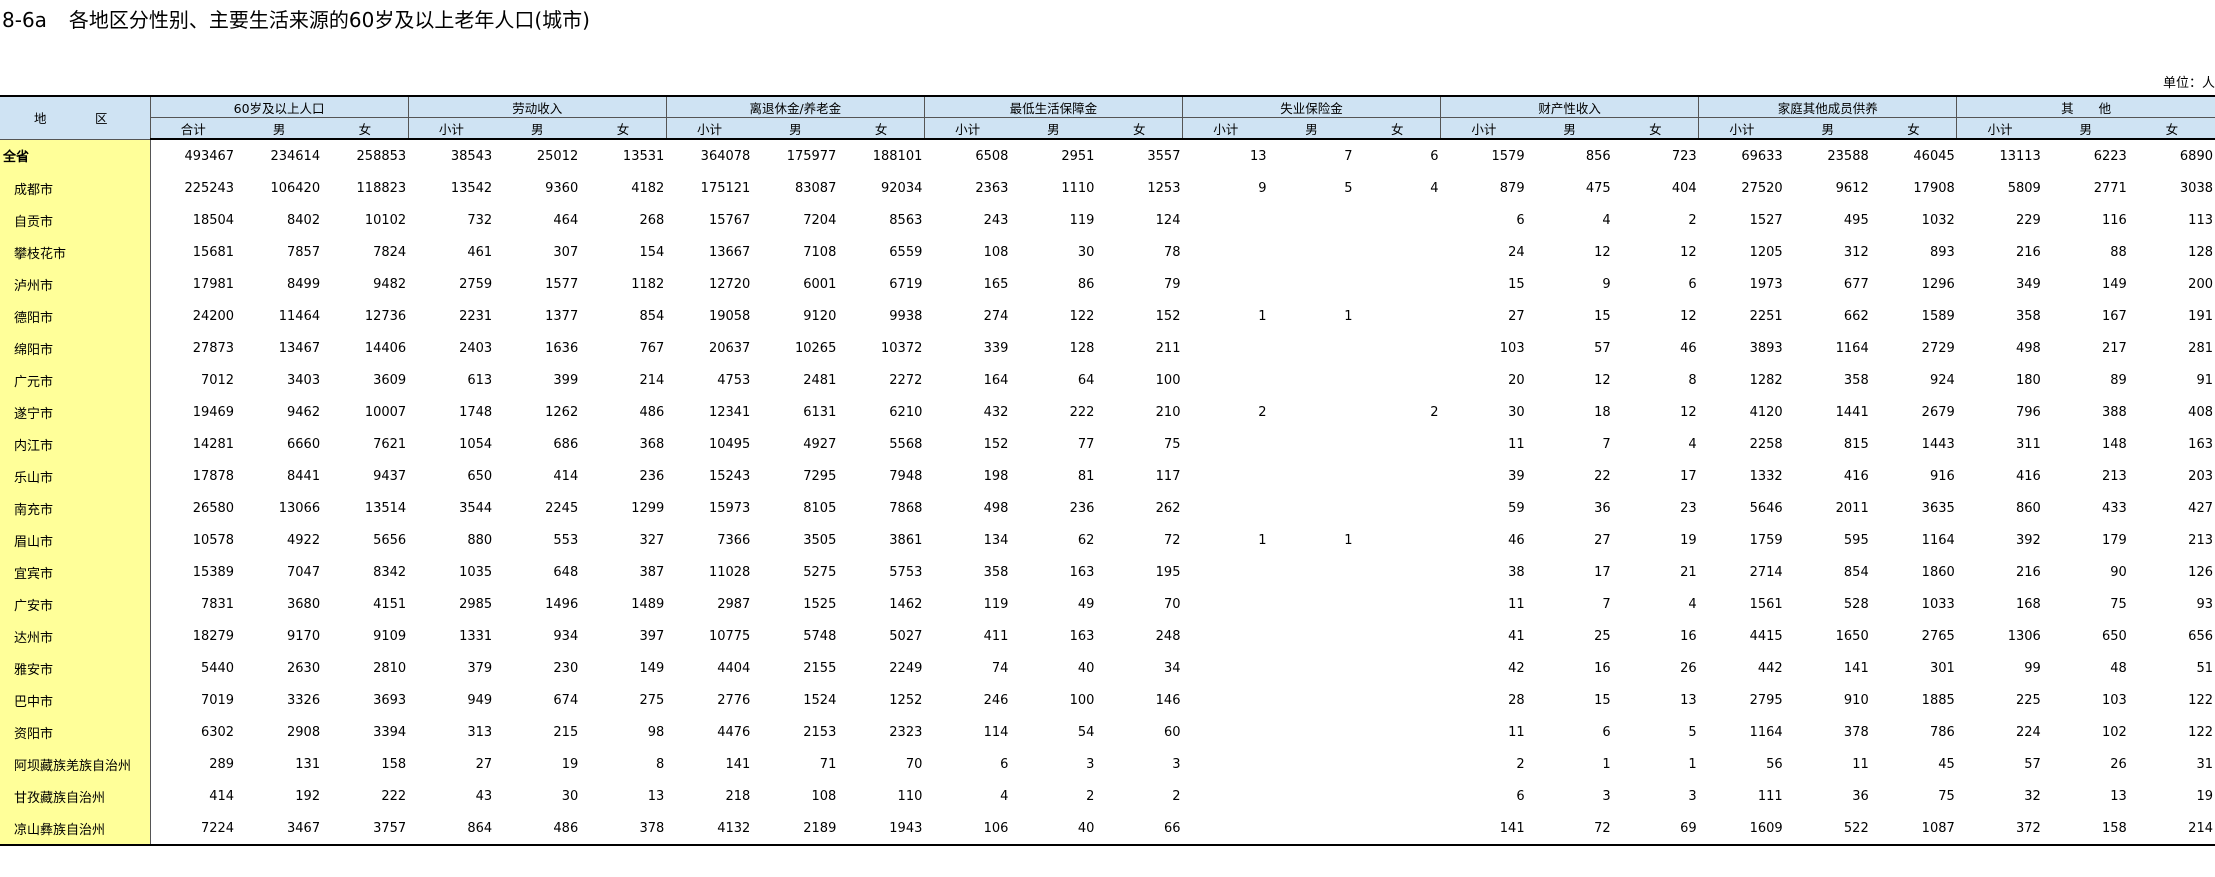  I want to click on value-cell: 46, so click(1516, 540).